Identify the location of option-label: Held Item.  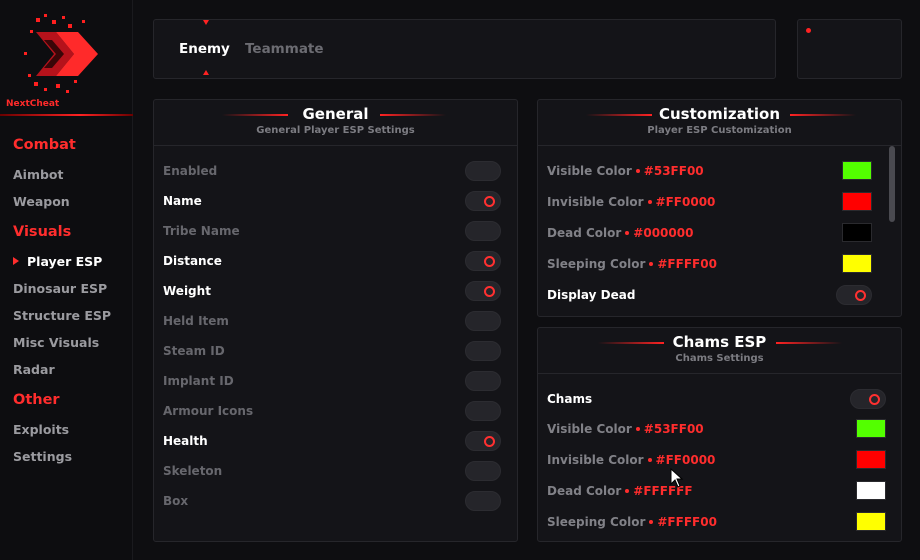
(196, 321).